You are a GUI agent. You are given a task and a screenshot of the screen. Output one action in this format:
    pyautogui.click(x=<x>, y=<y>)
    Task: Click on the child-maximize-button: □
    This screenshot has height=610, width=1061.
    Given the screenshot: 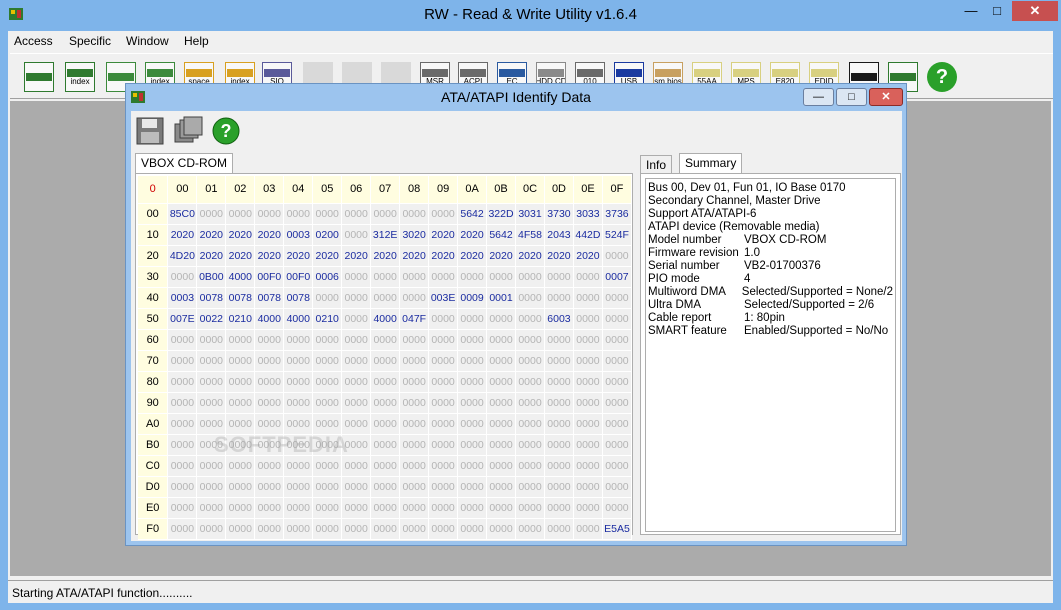 What is the action you would take?
    pyautogui.click(x=851, y=97)
    